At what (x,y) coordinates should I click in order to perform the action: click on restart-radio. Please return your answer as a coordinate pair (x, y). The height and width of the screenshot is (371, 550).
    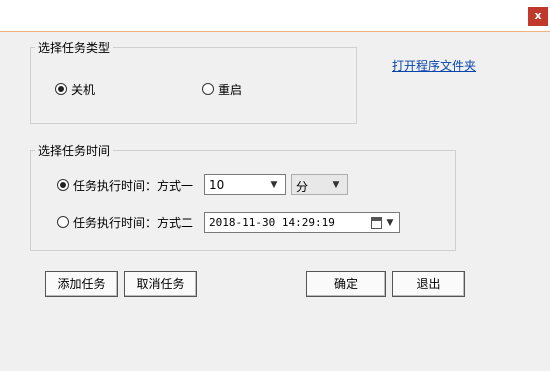
    Looking at the image, I should click on (208, 89).